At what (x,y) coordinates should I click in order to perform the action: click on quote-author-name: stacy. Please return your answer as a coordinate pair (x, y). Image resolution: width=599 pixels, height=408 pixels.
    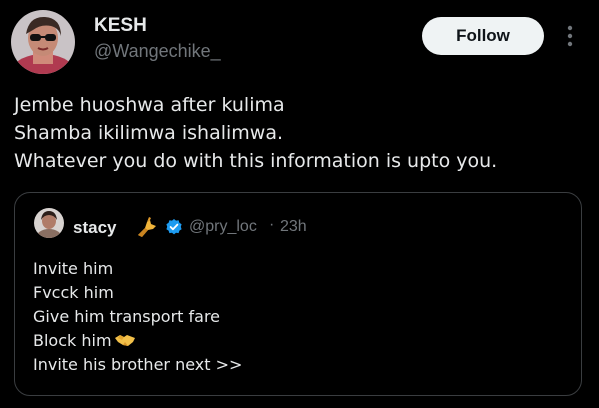
    Looking at the image, I should click on (94, 228).